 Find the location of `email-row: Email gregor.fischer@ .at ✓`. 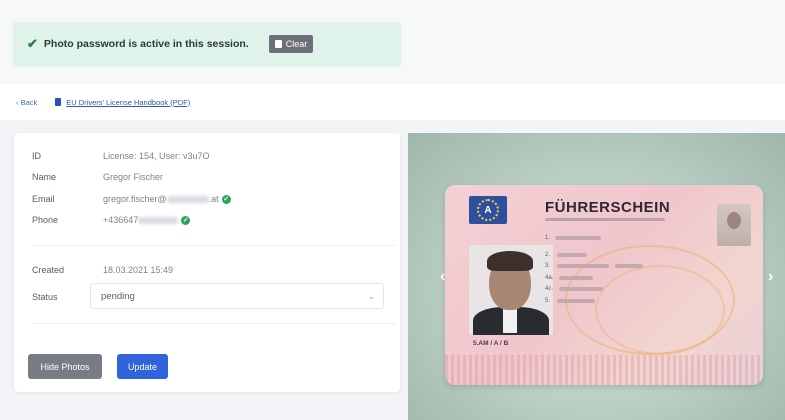

email-row: Email gregor.fischer@ .at ✓ is located at coordinates (131, 199).